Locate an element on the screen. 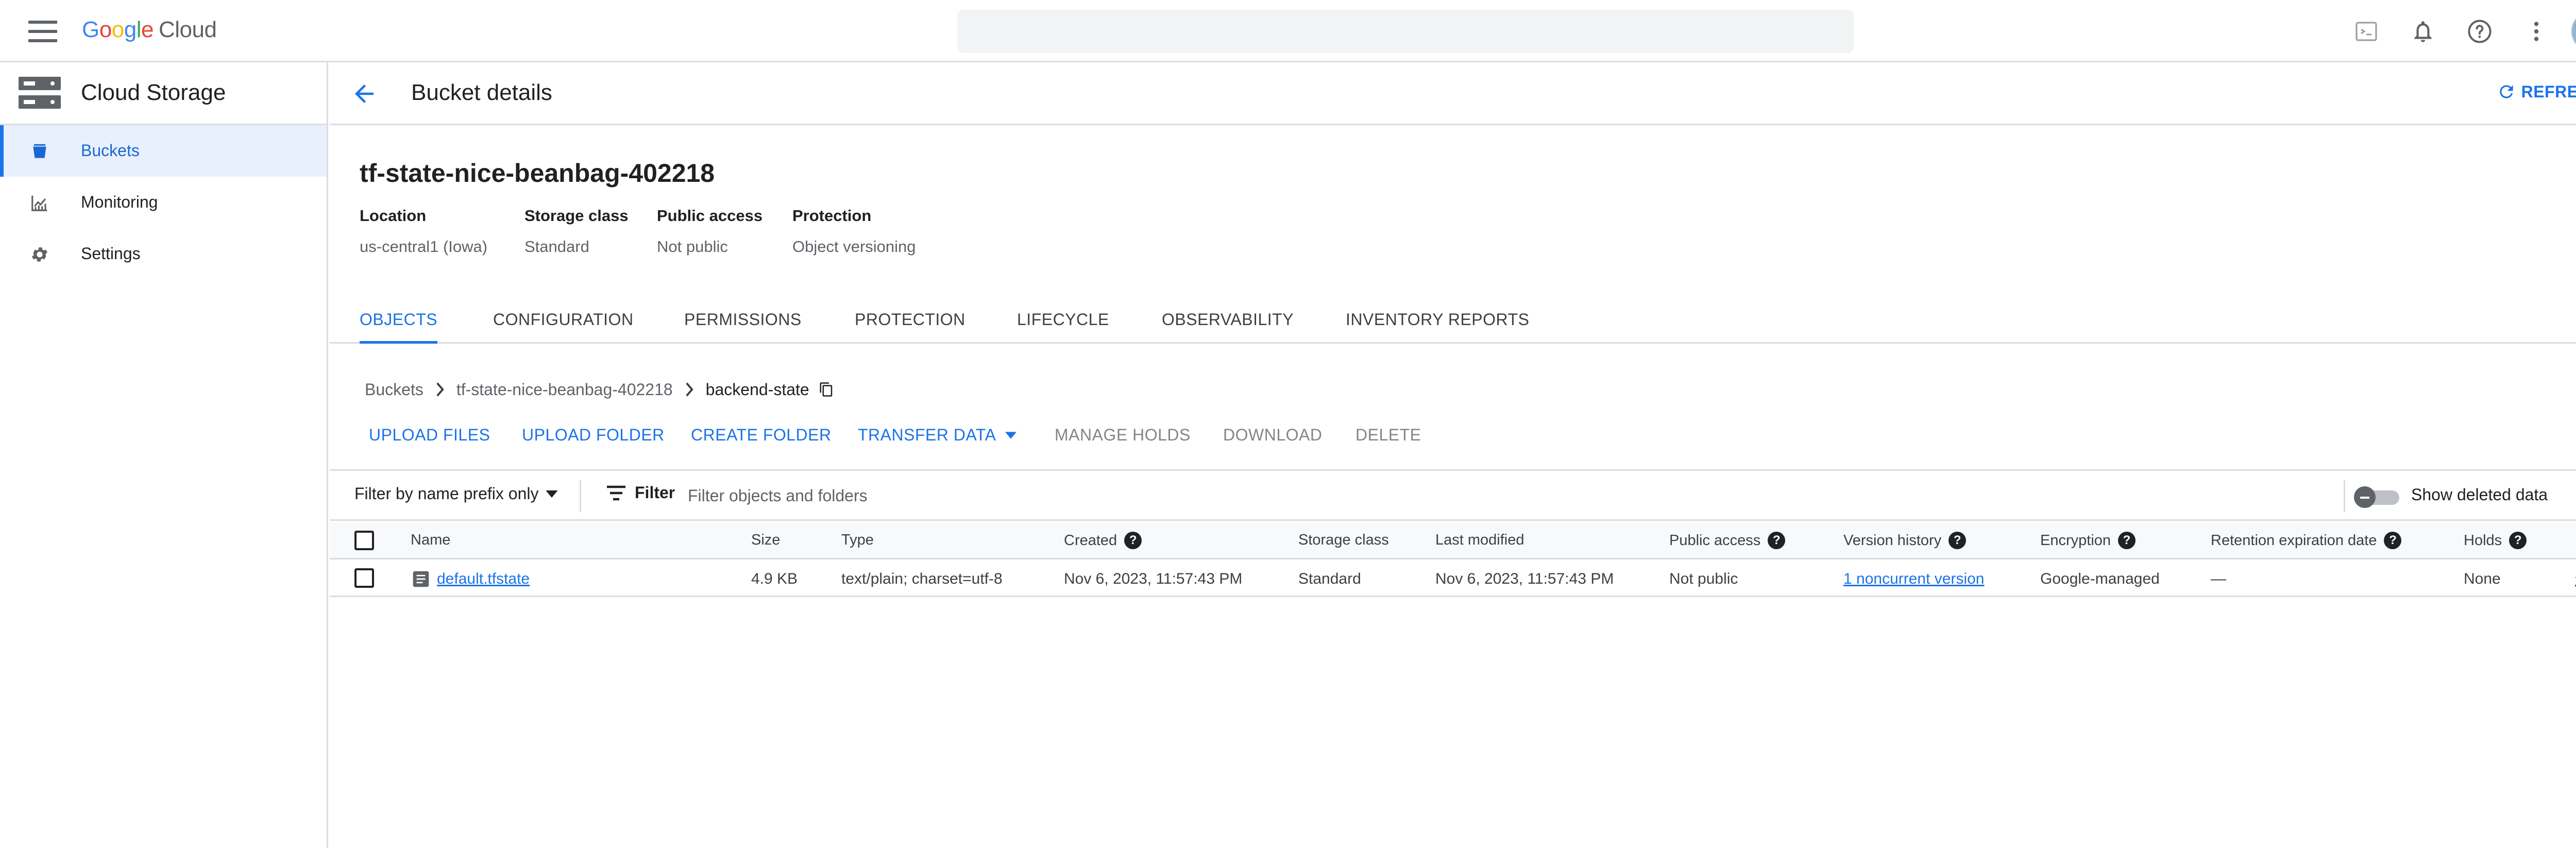  show-deleted-toggle is located at coordinates (2377, 497).